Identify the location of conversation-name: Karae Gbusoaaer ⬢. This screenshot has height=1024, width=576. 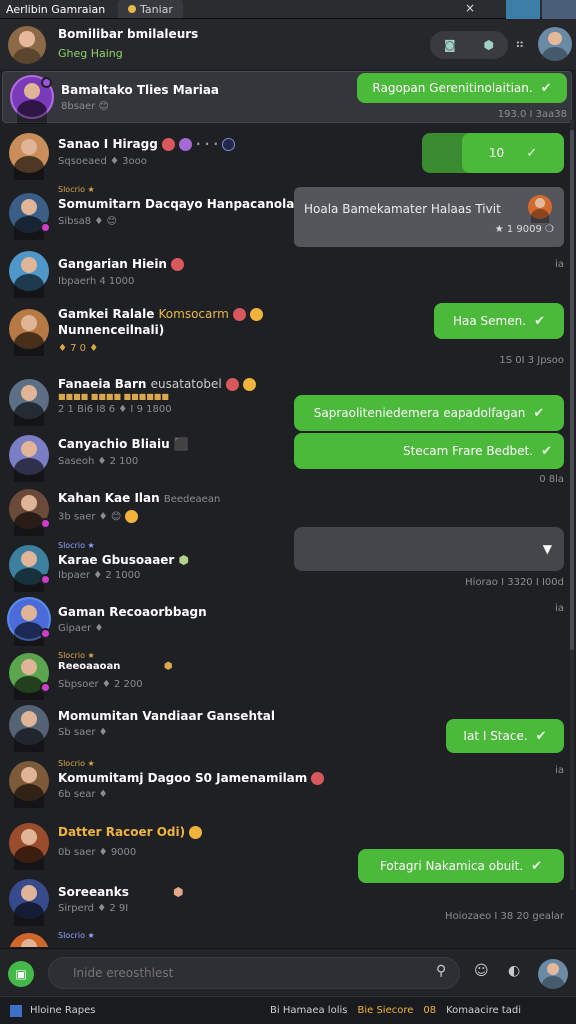
(124, 560).